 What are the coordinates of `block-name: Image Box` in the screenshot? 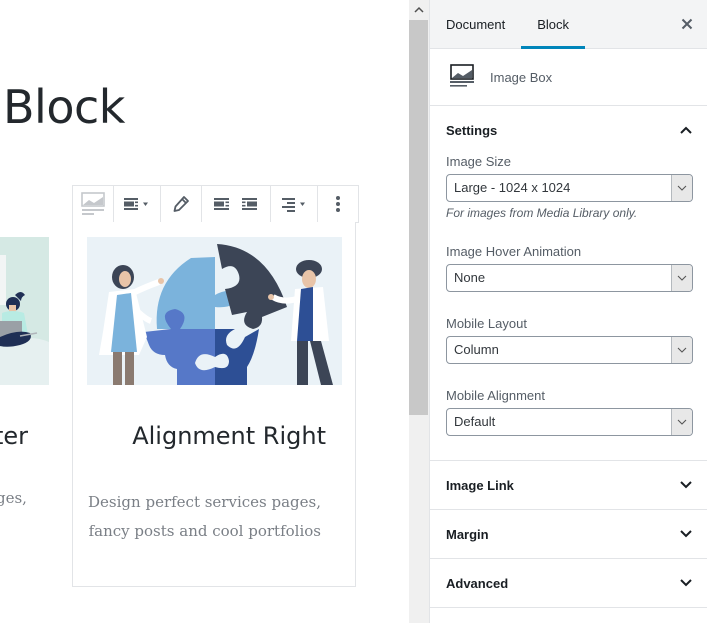 It's located at (521, 77).